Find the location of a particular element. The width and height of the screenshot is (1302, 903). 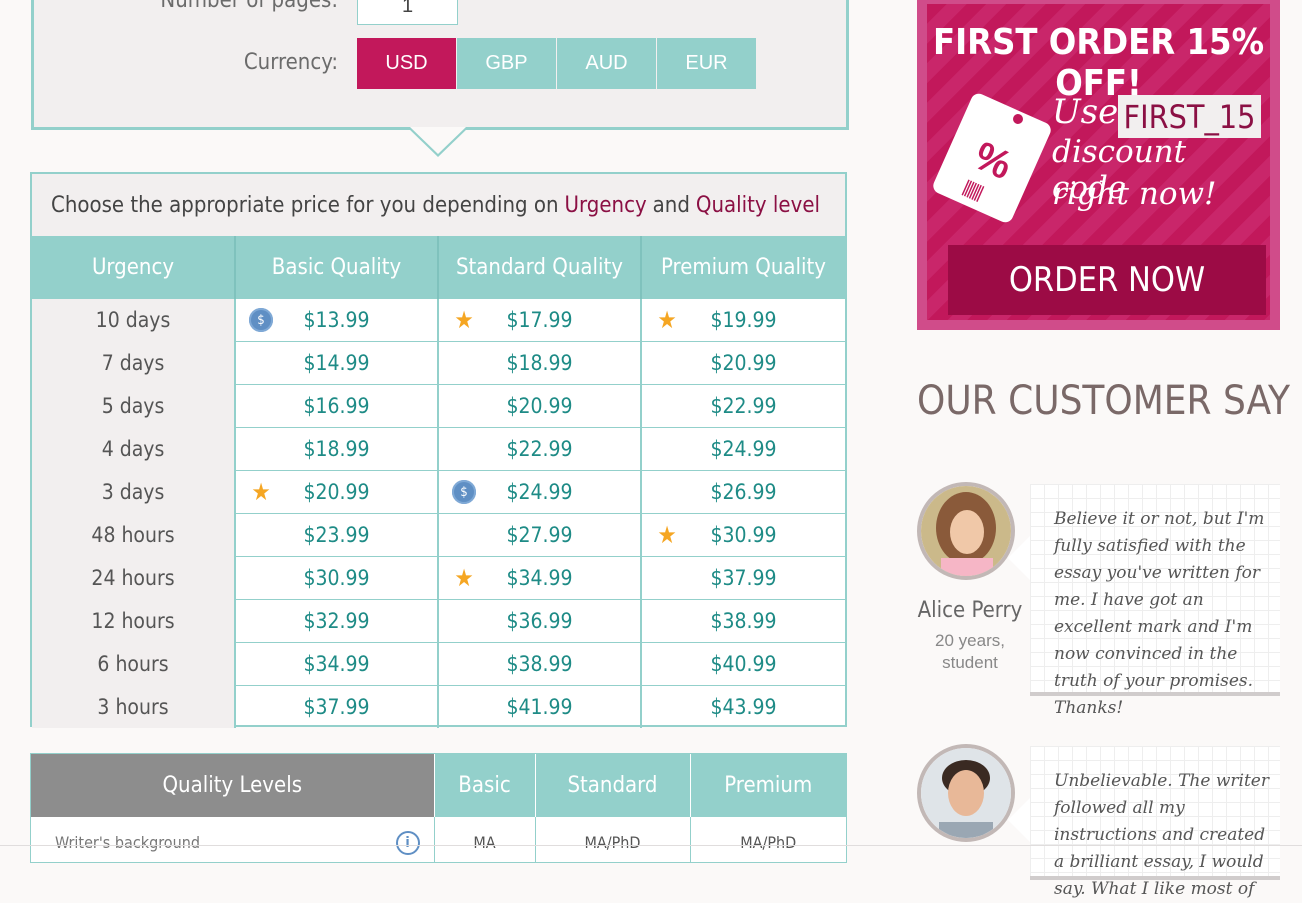

price-value: $32.99 is located at coordinates (336, 621).